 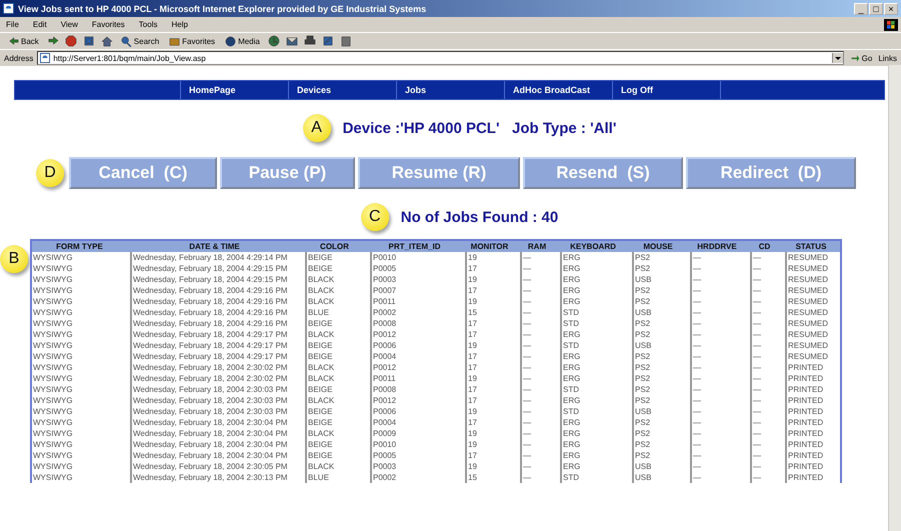 What do you see at coordinates (174, 41) in the screenshot?
I see `folder-icon` at bounding box center [174, 41].